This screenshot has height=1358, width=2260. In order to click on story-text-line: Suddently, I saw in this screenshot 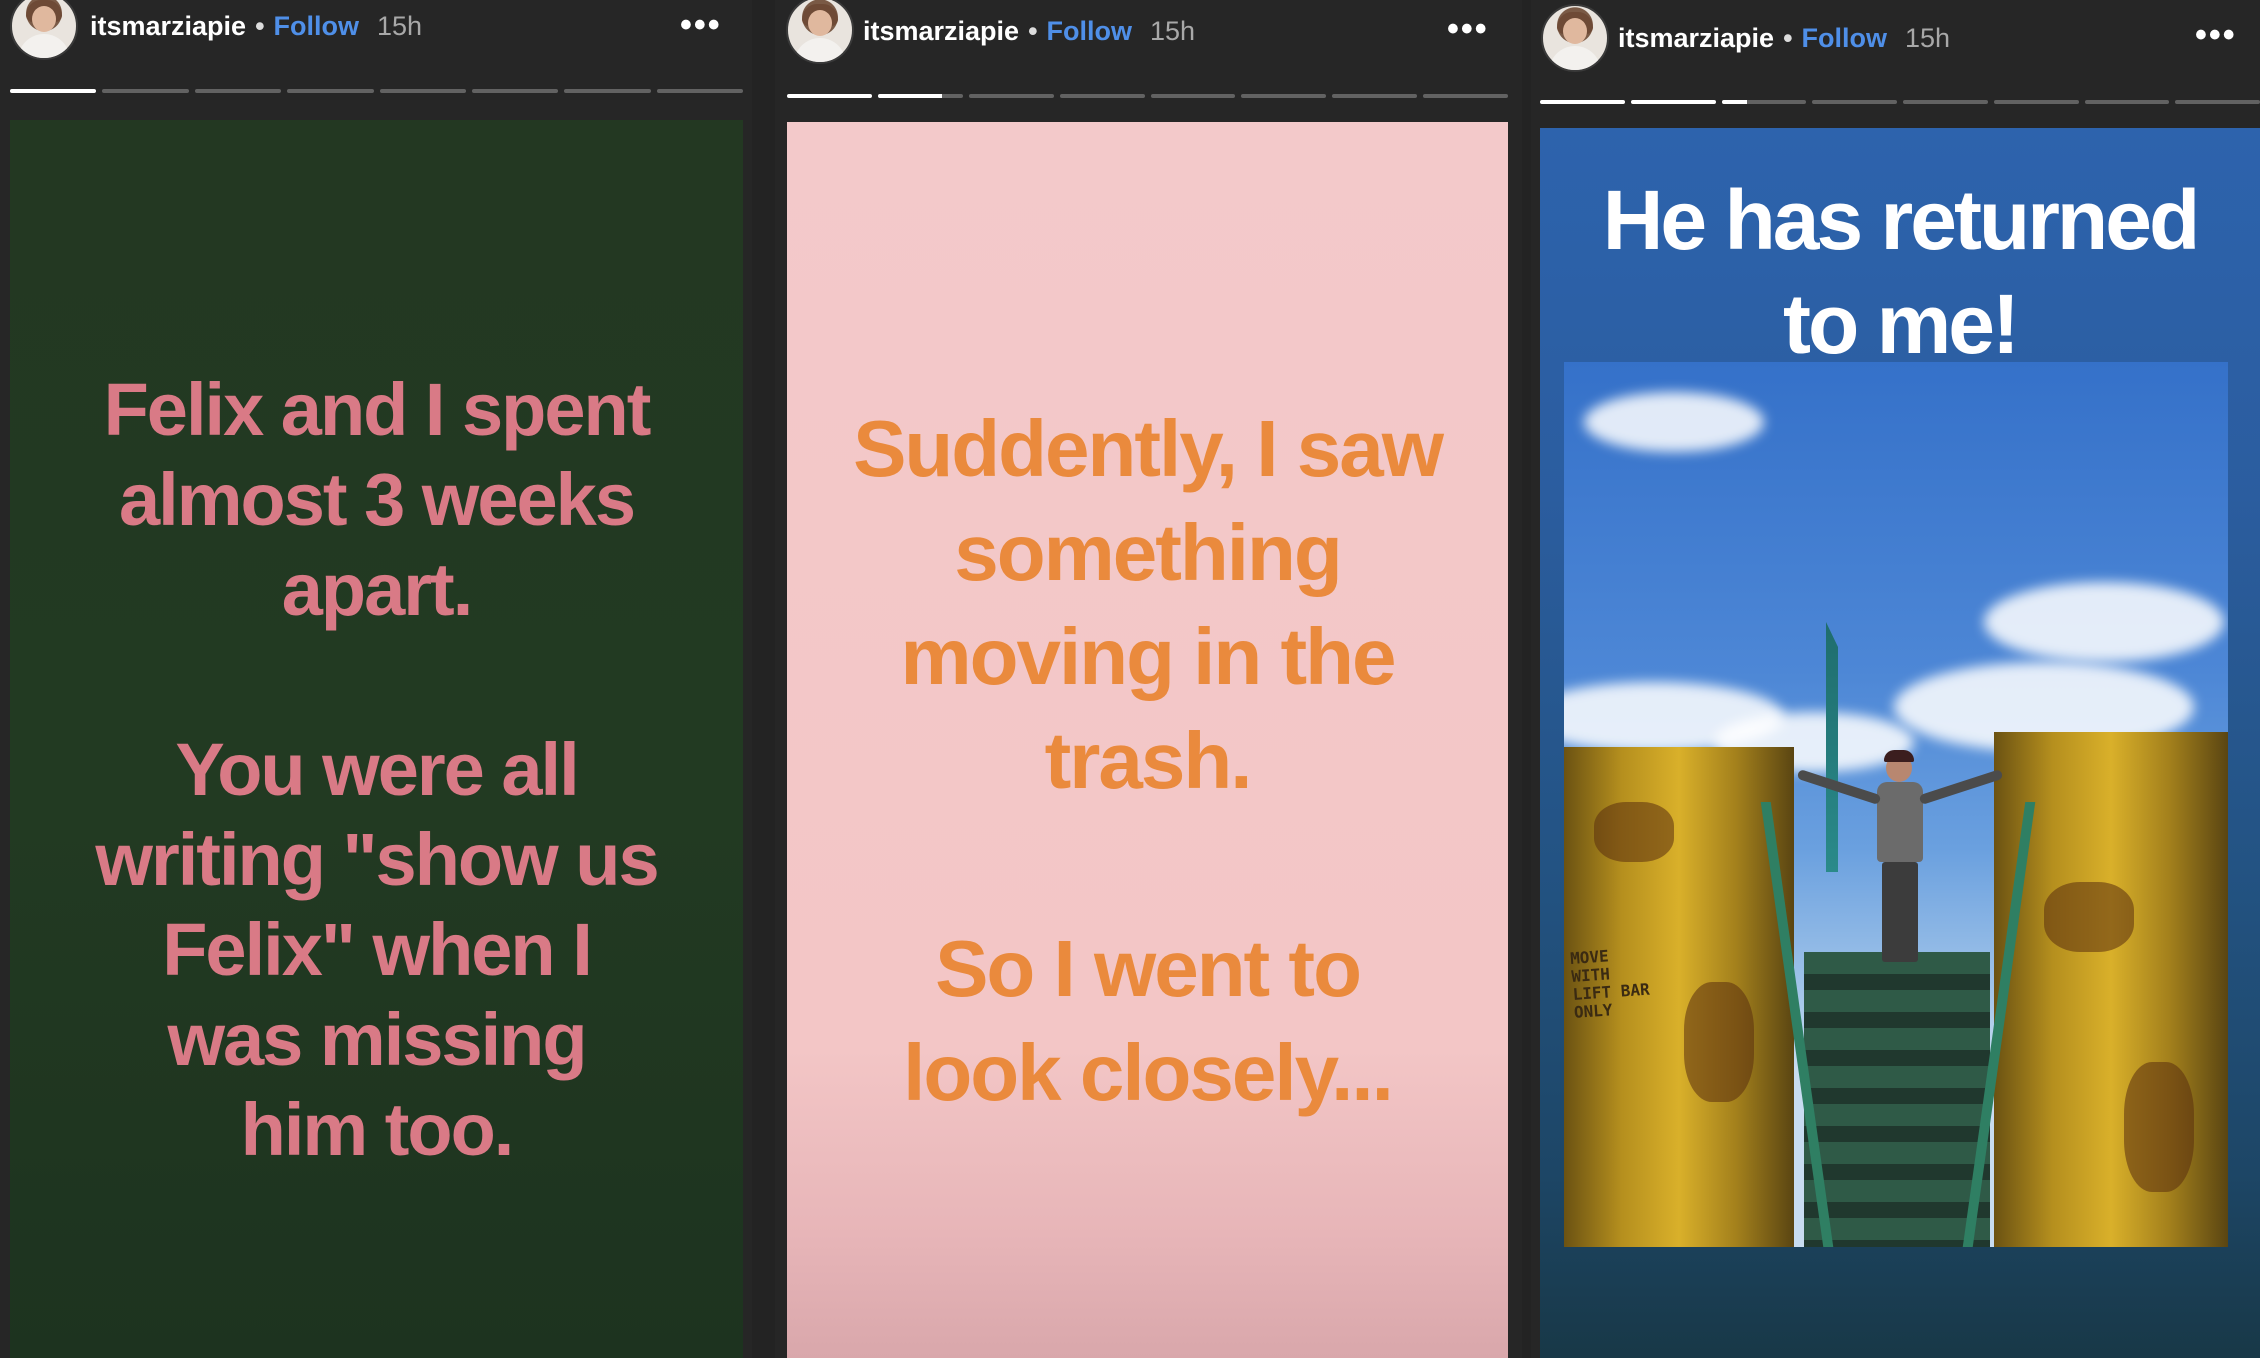, I will do `click(1148, 448)`.